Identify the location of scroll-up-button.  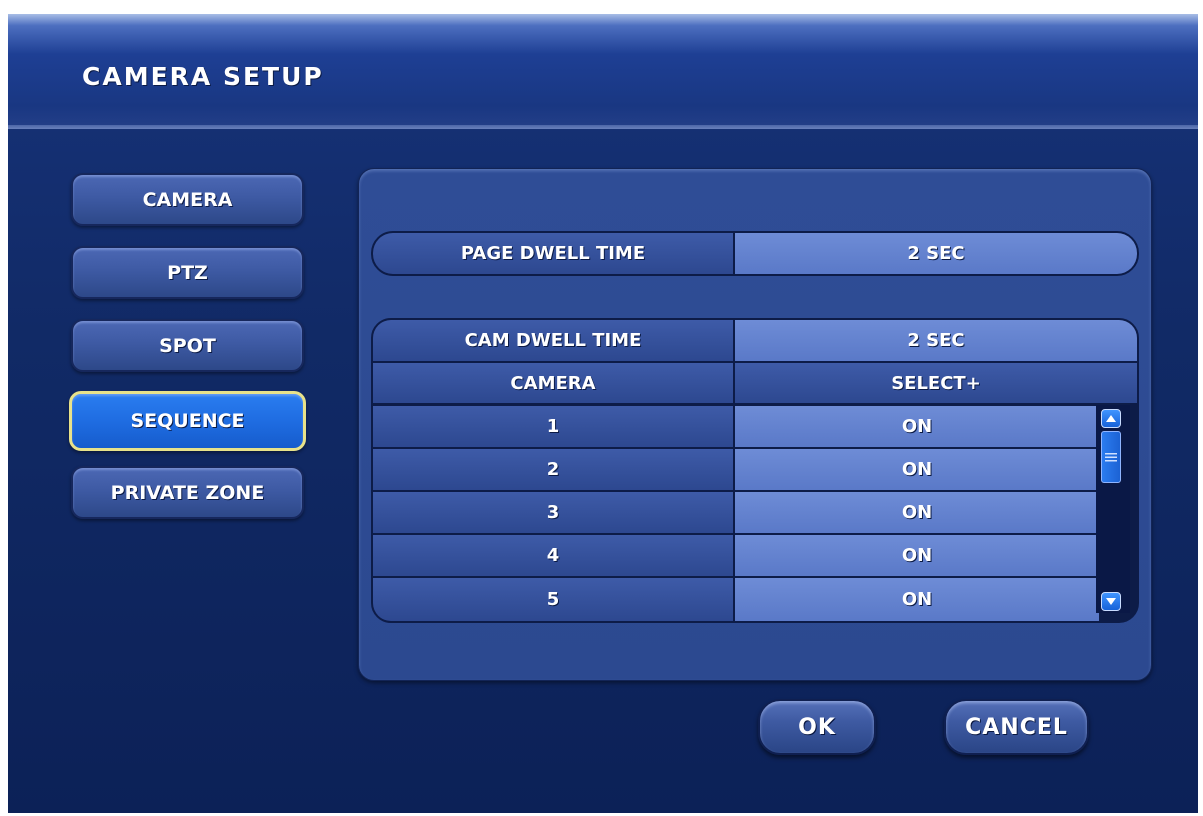
(1111, 418).